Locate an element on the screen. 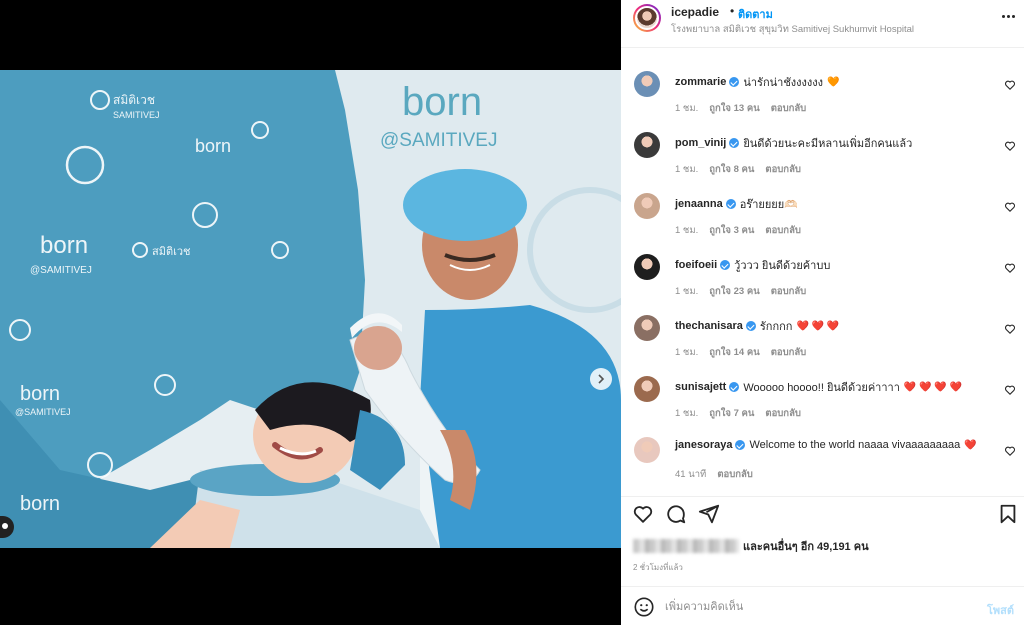  share-icon is located at coordinates (709, 514).